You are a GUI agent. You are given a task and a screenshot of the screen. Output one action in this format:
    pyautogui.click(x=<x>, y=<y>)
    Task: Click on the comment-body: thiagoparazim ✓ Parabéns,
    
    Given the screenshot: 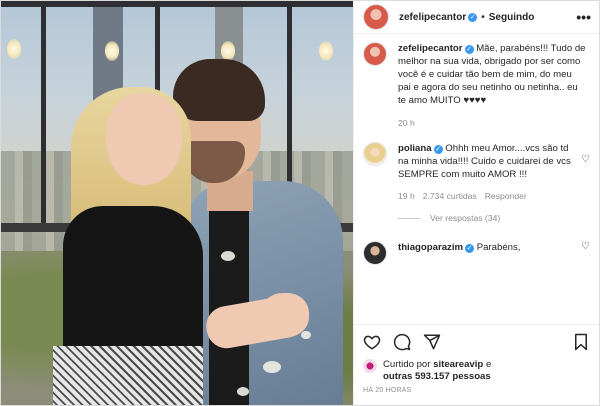 What is the action you would take?
    pyautogui.click(x=486, y=247)
    